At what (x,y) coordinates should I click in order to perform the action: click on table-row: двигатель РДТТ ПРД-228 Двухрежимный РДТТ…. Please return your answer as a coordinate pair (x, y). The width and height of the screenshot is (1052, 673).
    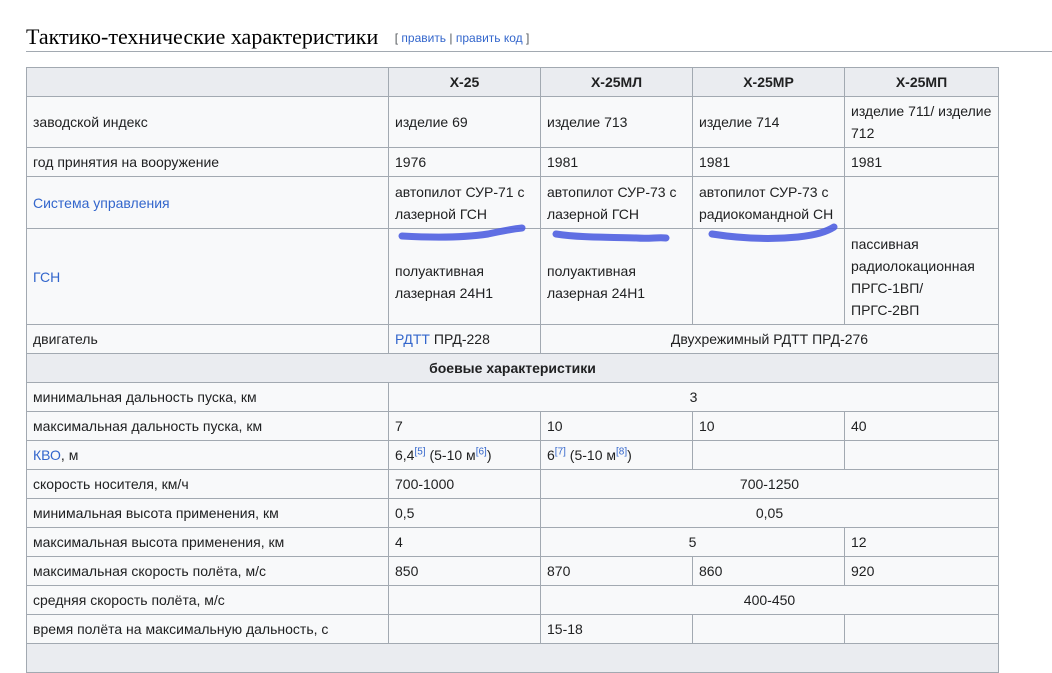
    Looking at the image, I should click on (512, 339).